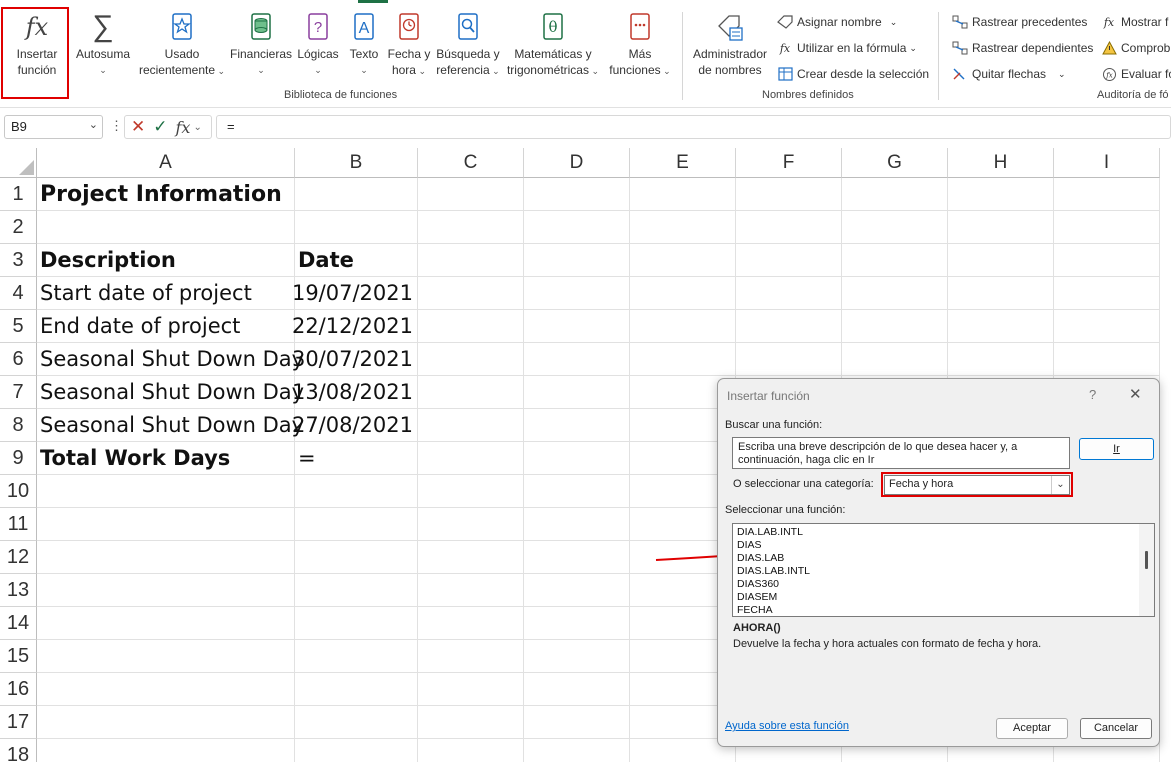  Describe the element at coordinates (1135, 48) in the screenshot. I see `error-checking-button: Comprob` at that location.